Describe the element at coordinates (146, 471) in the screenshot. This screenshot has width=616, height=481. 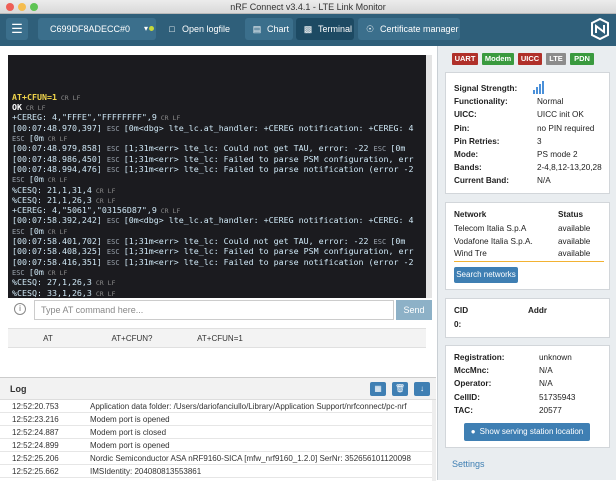
I see `log-message: IMSIdentity: 204080813553861` at that location.